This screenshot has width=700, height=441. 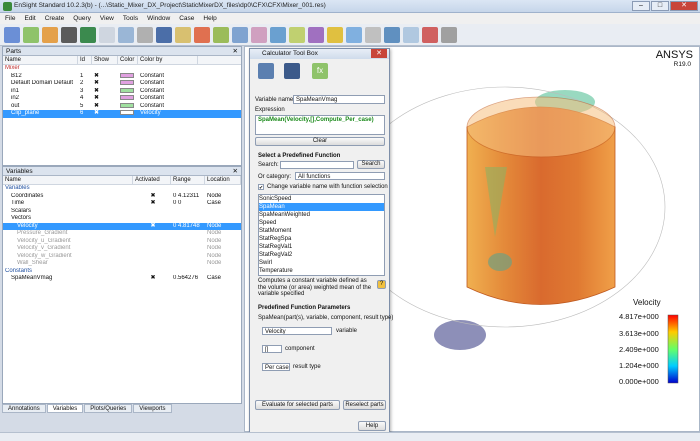 What do you see at coordinates (320, 125) in the screenshot?
I see `expression-input: SpaMean(Velocity,[],Compute_Per_case)` at bounding box center [320, 125].